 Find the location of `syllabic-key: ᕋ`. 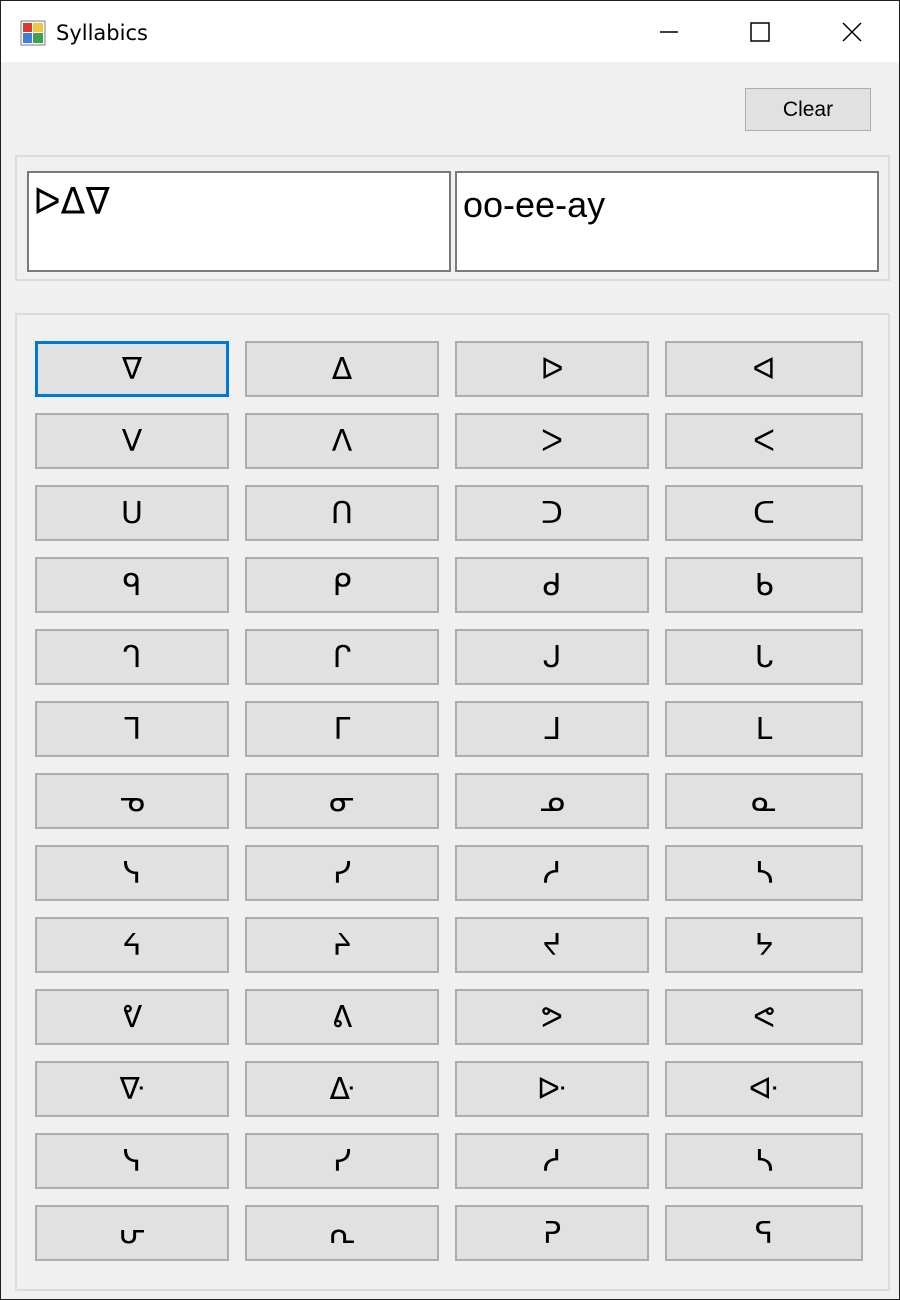

syllabic-key: ᕋ is located at coordinates (764, 1233).